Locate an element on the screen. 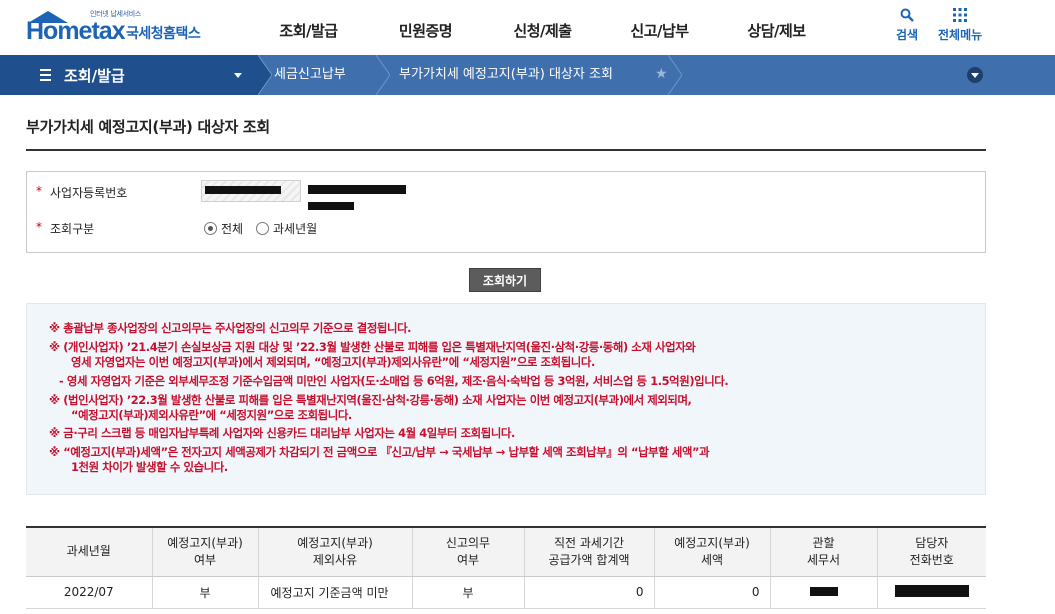 This screenshot has width=1055, height=614. breadcrumb-item-current: 부가가치세 예정고지(부과) 대상자 조회 is located at coordinates (506, 75).